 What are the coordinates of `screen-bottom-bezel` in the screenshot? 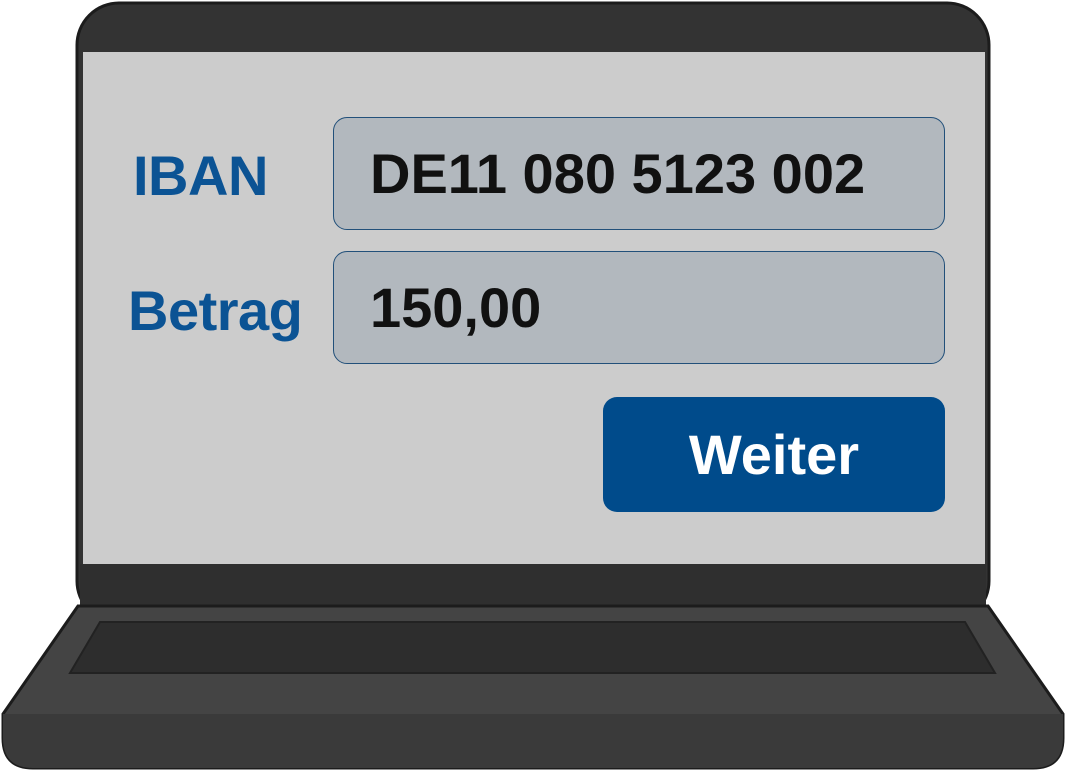 It's located at (533, 586).